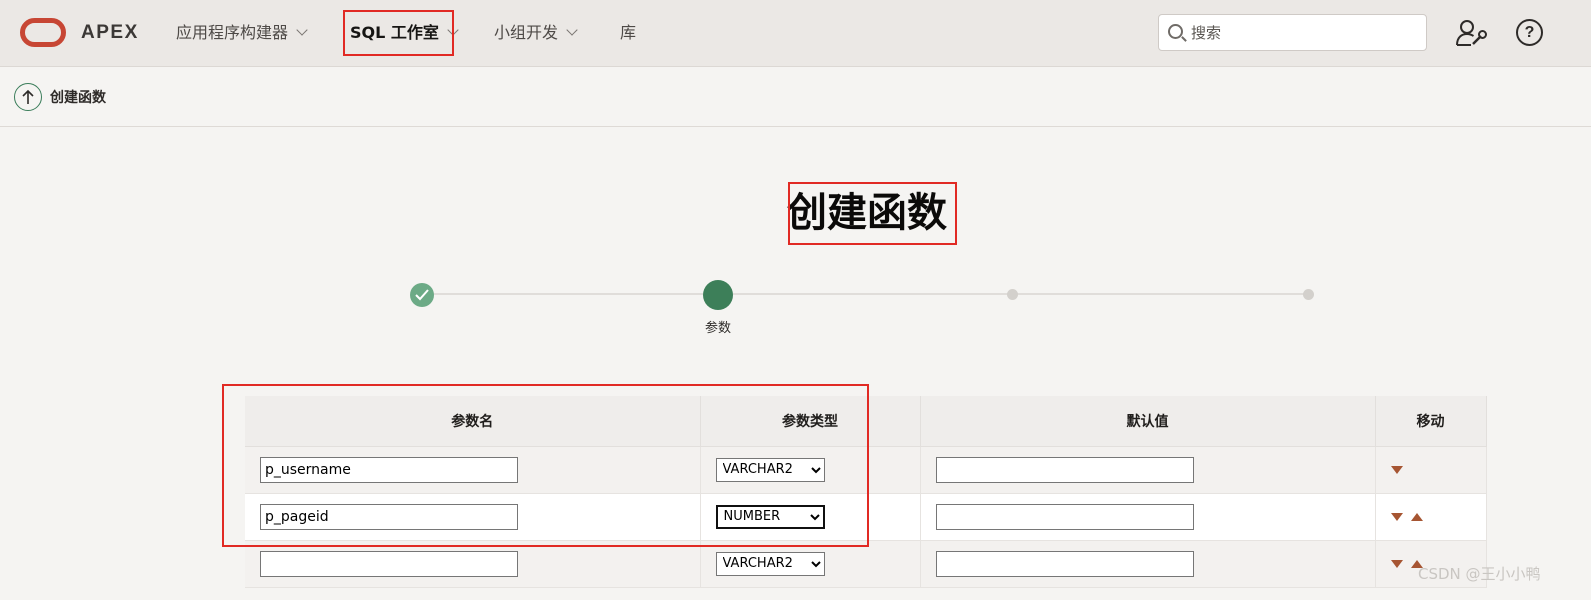  Describe the element at coordinates (394, 32) in the screenshot. I see `nav-sql-workshop-label: SQL 工作室` at that location.